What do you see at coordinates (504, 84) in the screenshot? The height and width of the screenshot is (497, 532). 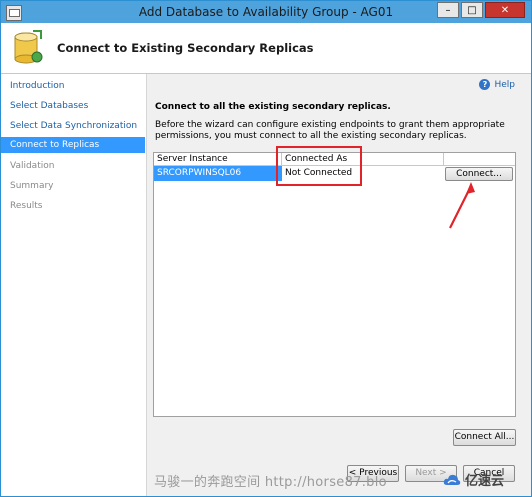 I see `help-label: Help` at bounding box center [504, 84].